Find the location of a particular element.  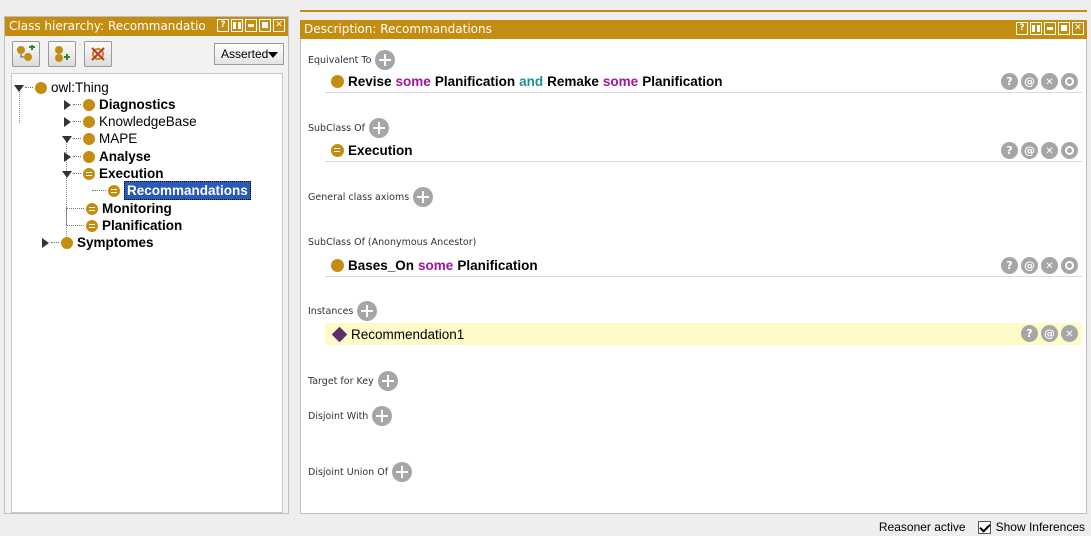

add-sibling-icon is located at coordinates (62, 54).